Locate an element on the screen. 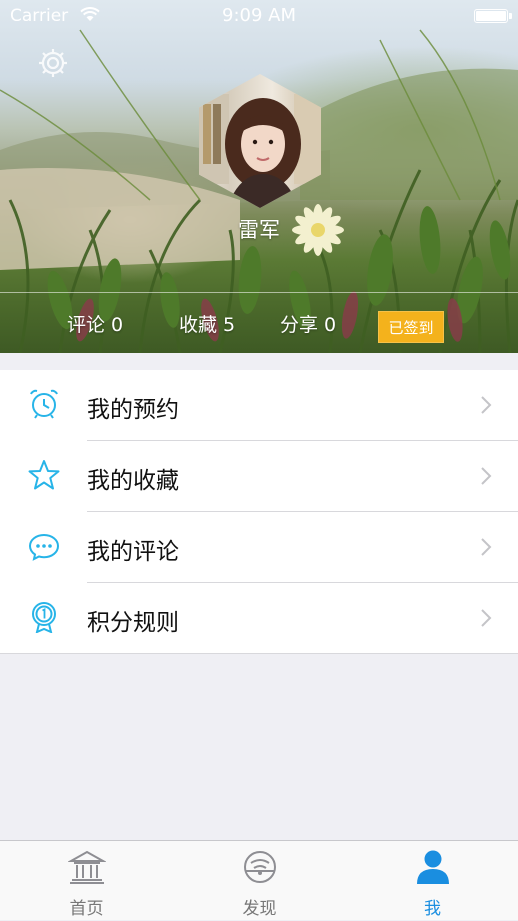  tab-me: 我 is located at coordinates (432, 881).